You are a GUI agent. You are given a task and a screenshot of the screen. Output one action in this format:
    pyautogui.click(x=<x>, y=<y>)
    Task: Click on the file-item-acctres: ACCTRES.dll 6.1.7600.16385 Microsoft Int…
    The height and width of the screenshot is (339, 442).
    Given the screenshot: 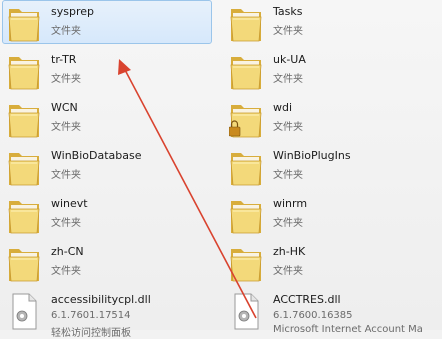 What is the action you would take?
    pyautogui.click(x=329, y=311)
    